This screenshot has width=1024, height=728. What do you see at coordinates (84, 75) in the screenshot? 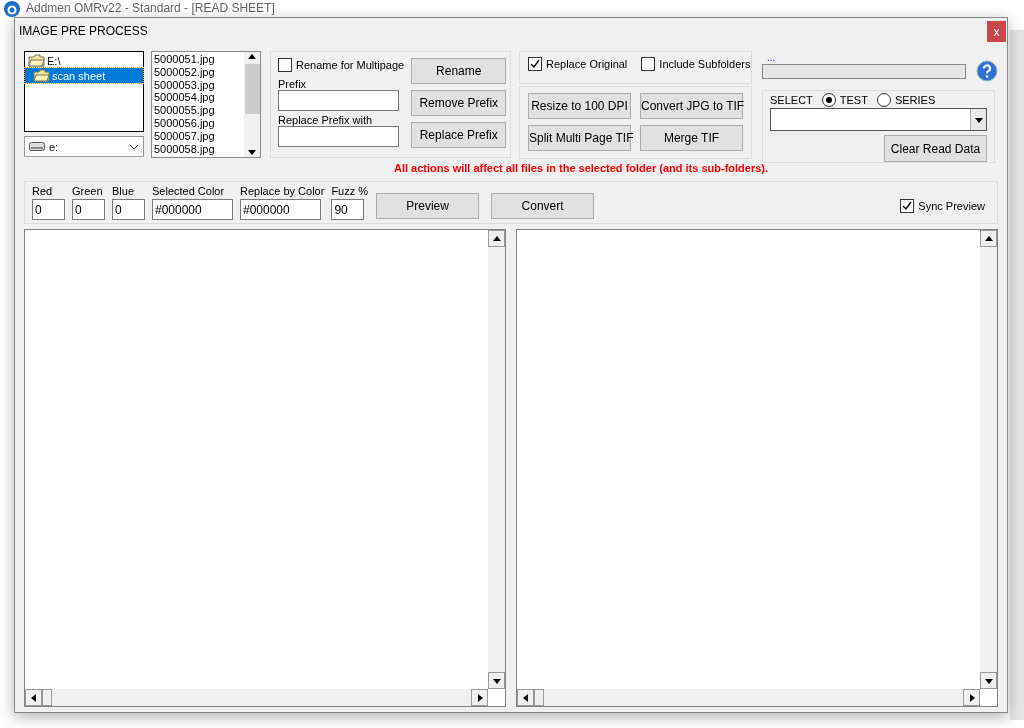
I see `folder-item: scan sheet` at bounding box center [84, 75].